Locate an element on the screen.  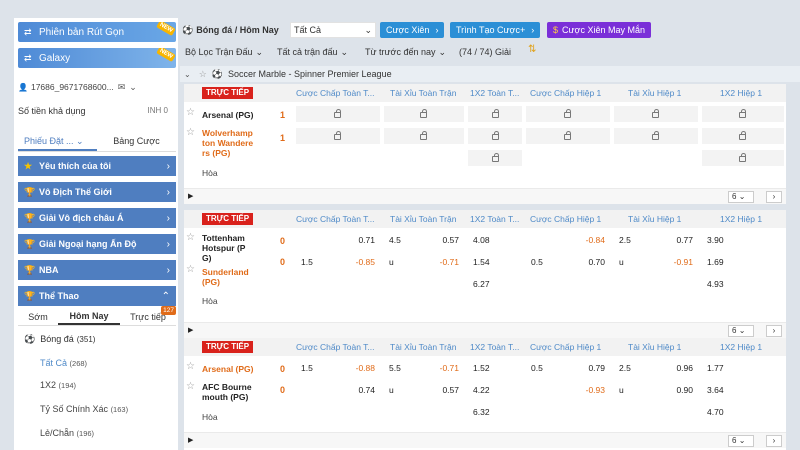
odds-cell: 2.5 0.77 is located at coordinates (656, 240).